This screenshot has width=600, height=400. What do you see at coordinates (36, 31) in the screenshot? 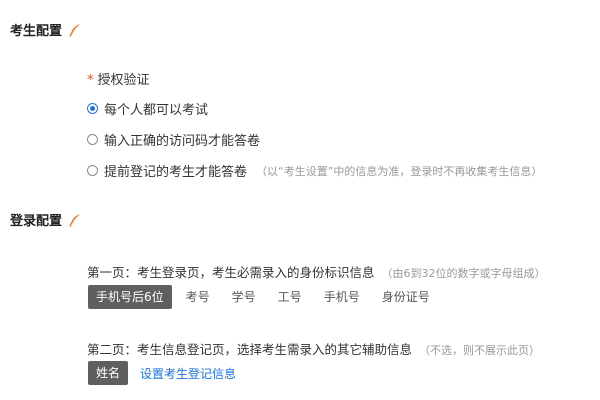
I see `exam-config-title-text: 考生配置` at bounding box center [36, 31].